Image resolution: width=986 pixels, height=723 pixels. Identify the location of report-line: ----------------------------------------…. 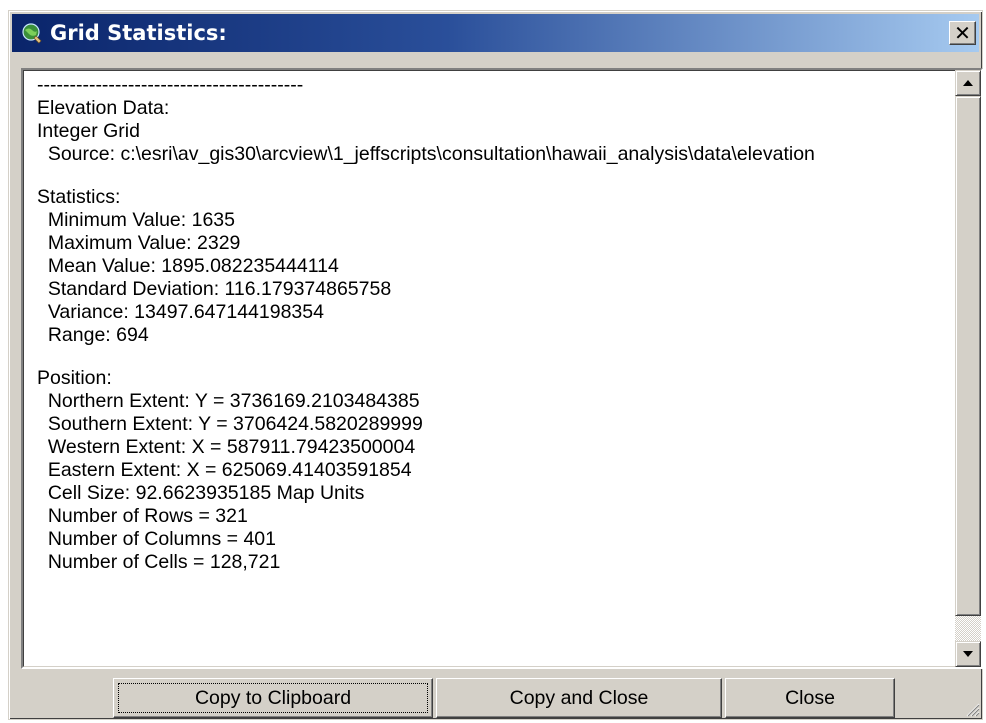
(170, 85).